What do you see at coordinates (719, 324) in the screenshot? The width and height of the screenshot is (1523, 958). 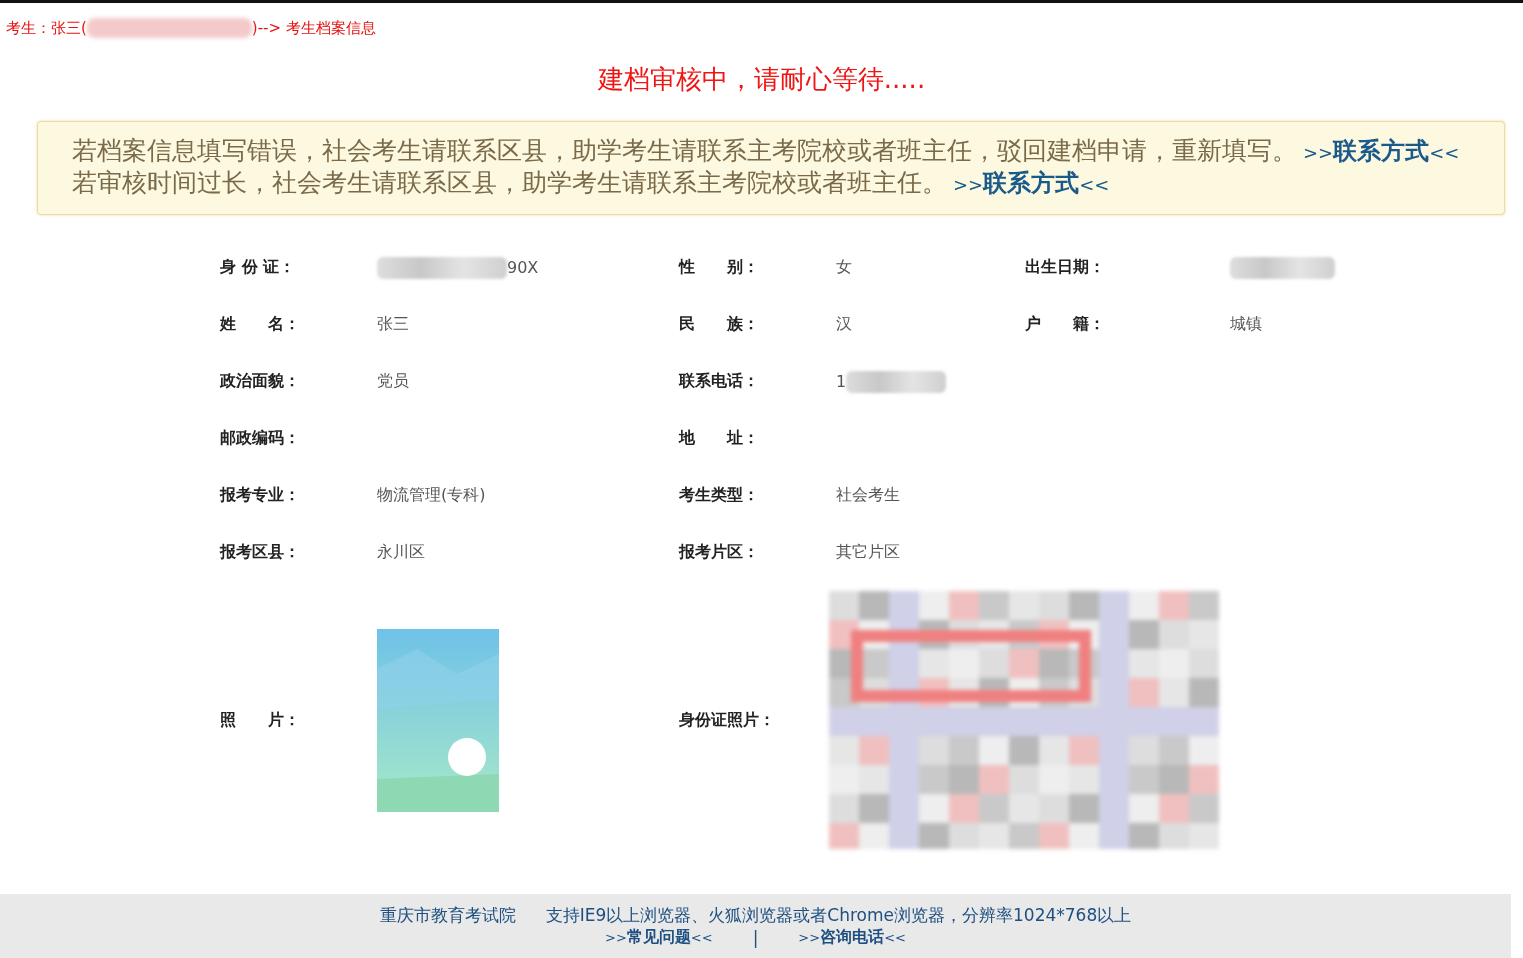 I see `field-label: 民 族：` at bounding box center [719, 324].